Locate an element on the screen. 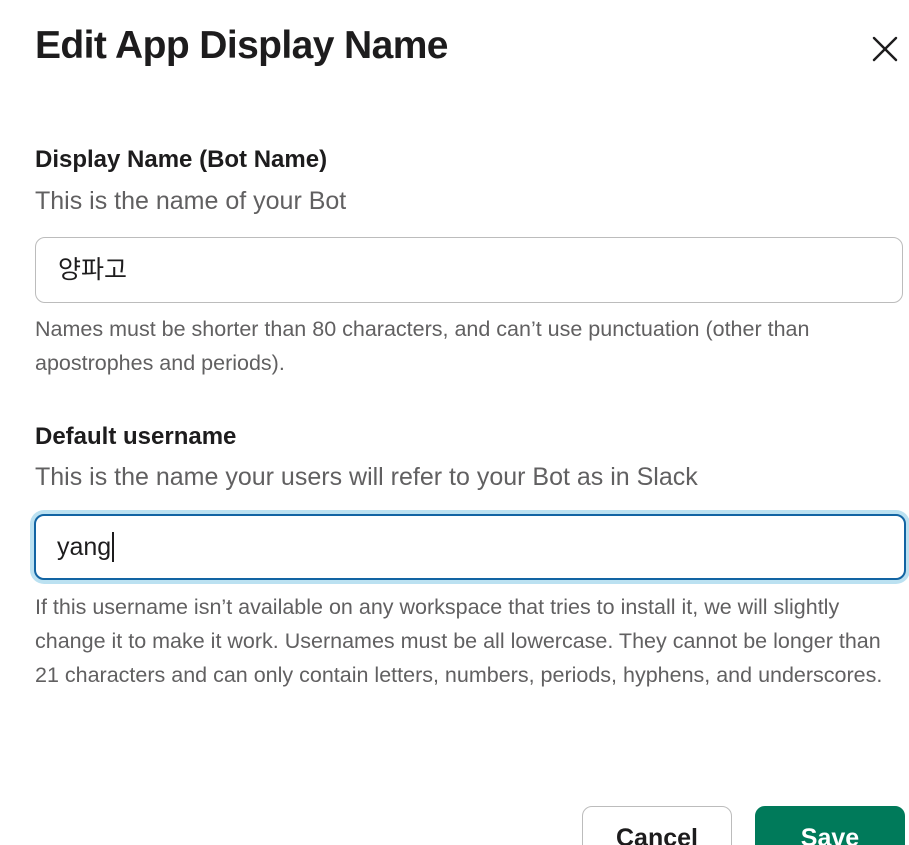 The width and height of the screenshot is (909, 845). default-username-input: yang is located at coordinates (470, 547).